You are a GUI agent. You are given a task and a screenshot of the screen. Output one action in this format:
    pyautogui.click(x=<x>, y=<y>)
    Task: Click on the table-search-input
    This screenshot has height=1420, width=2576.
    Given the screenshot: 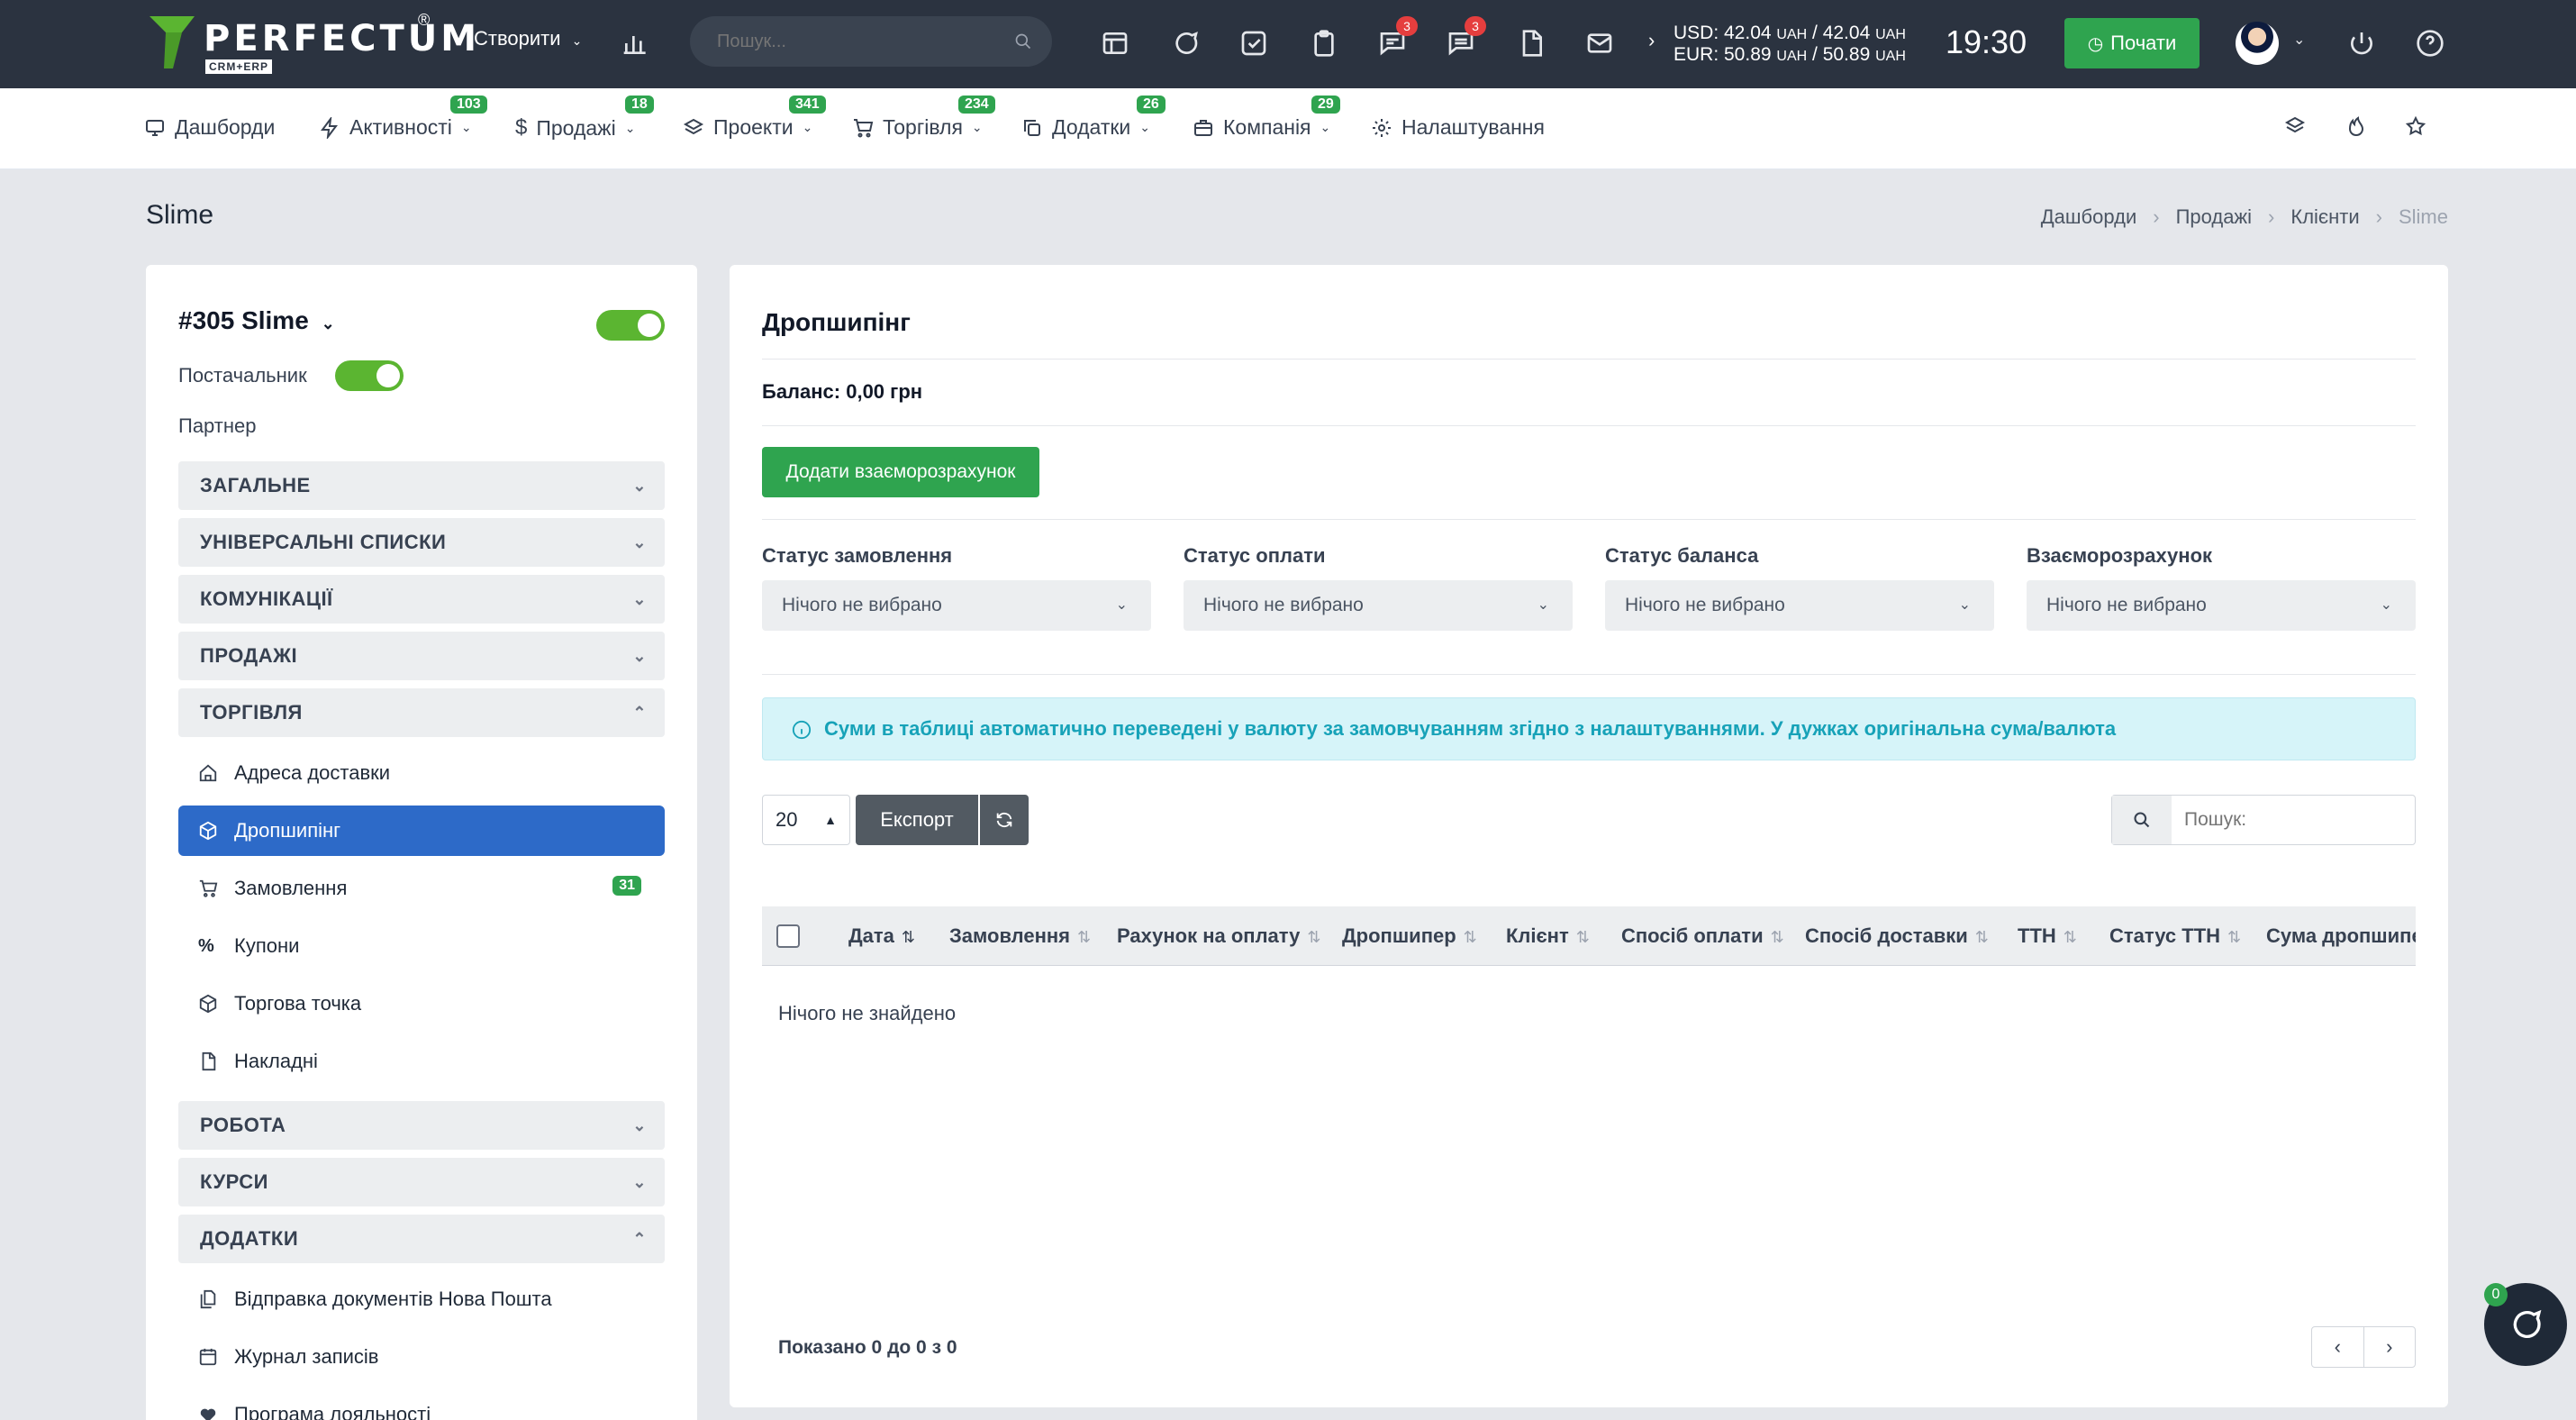 What is the action you would take?
    pyautogui.click(x=2292, y=820)
    